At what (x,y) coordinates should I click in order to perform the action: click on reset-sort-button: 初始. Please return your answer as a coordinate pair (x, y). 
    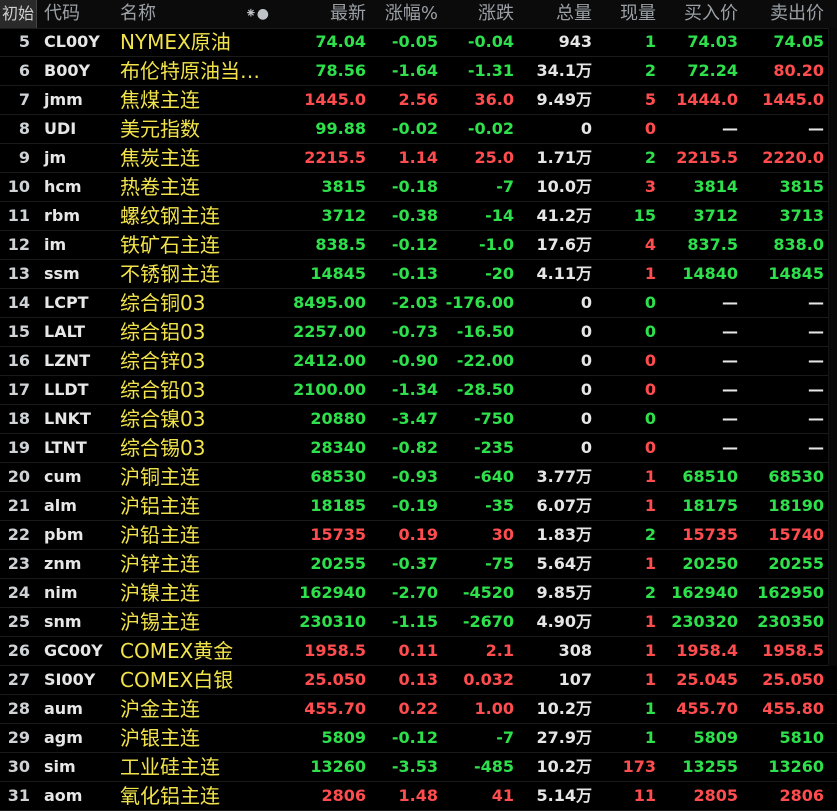
    Looking at the image, I should click on (18, 14).